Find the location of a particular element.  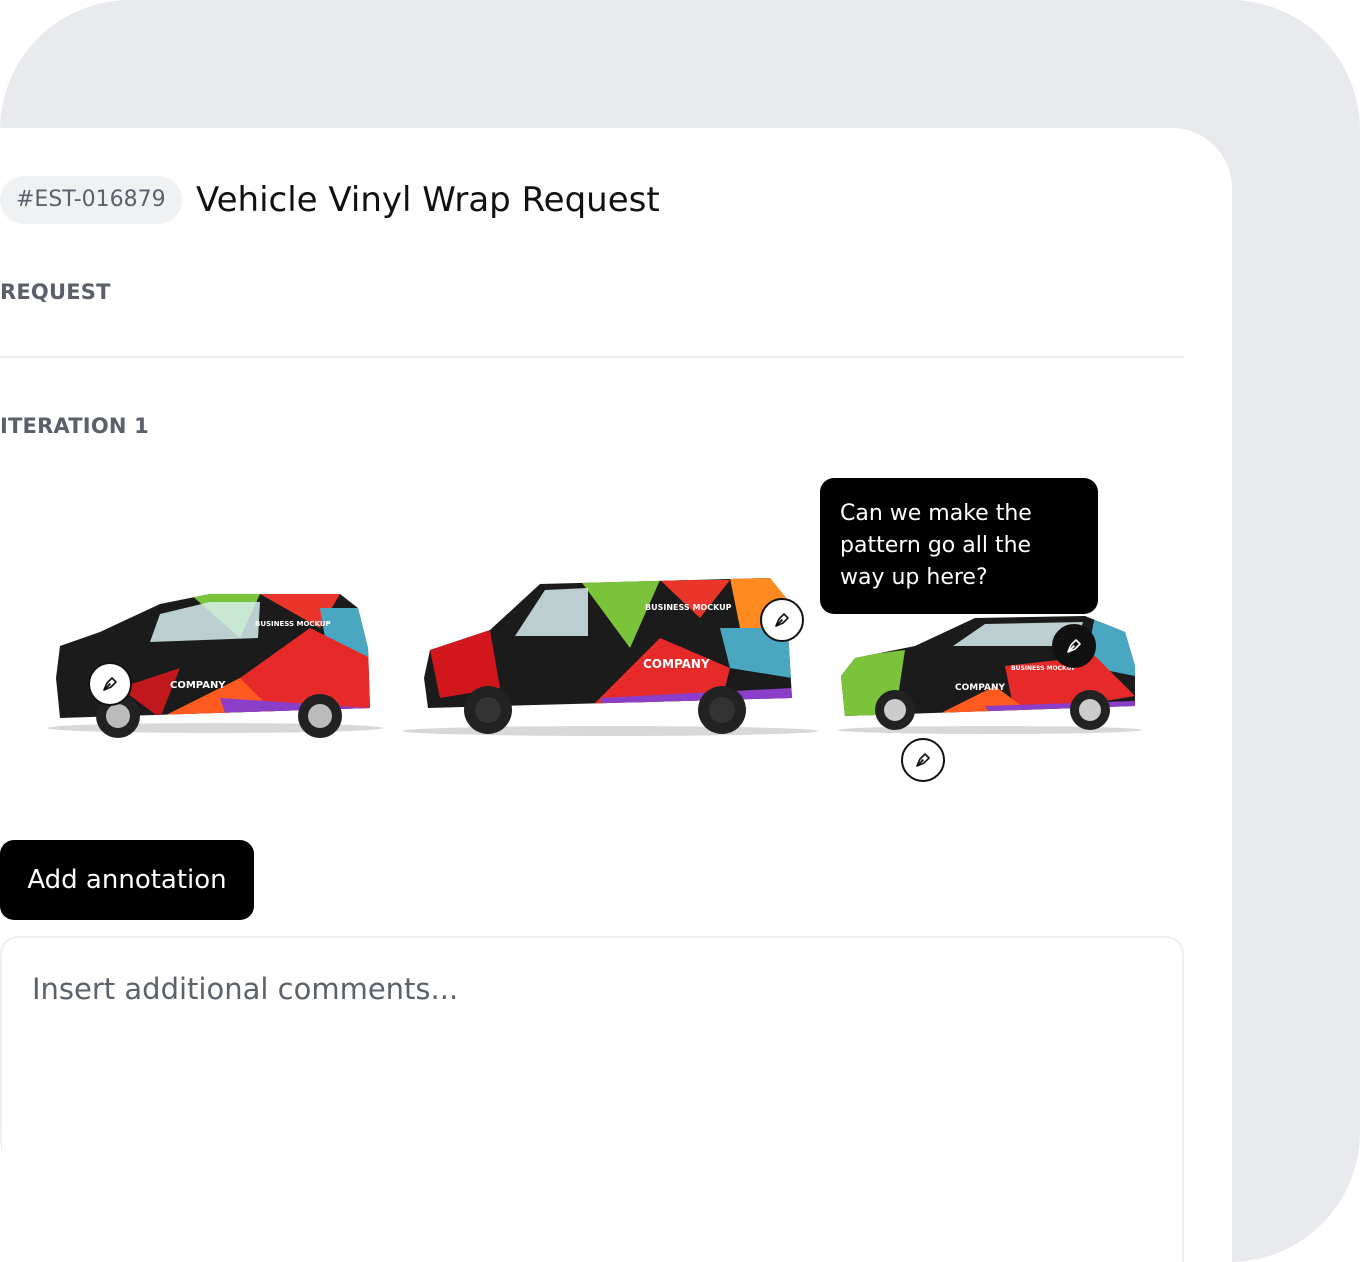

vehicle-image-compact-van: BUSINESS MOCKUP COMPANY is located at coordinates (212, 653).